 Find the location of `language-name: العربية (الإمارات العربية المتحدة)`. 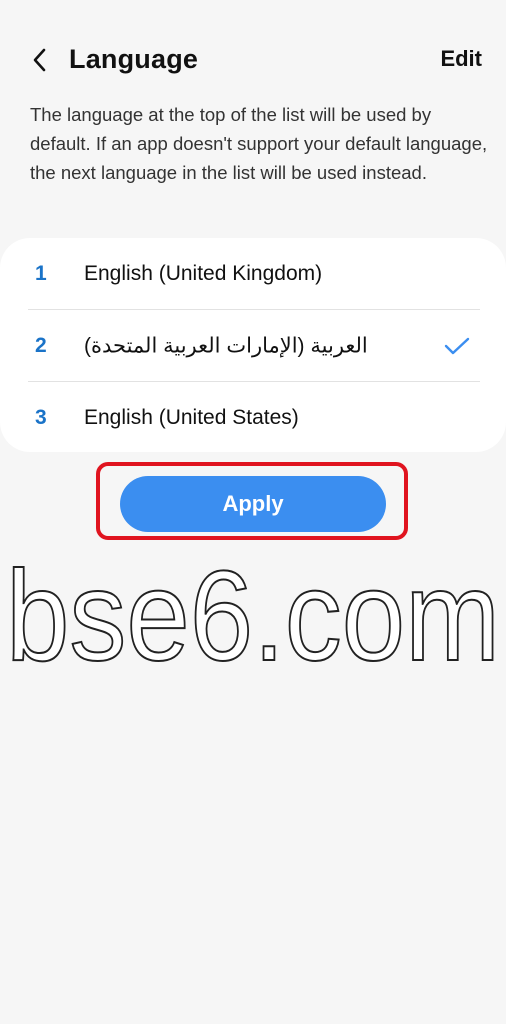

language-name: العربية (الإمارات العربية المتحدة) is located at coordinates (226, 345).